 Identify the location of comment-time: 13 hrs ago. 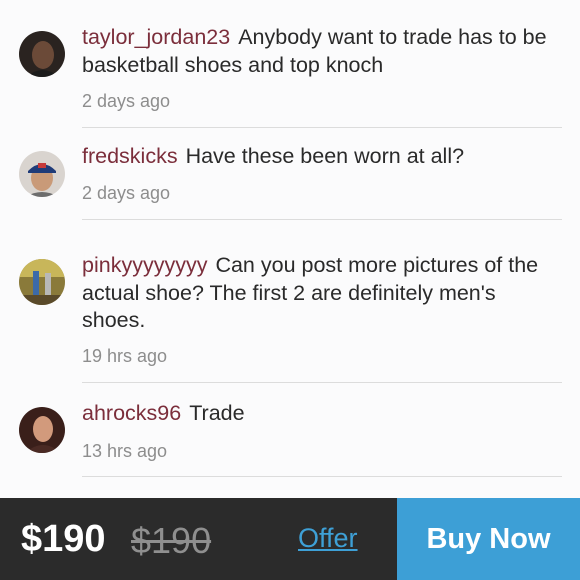
(125, 451).